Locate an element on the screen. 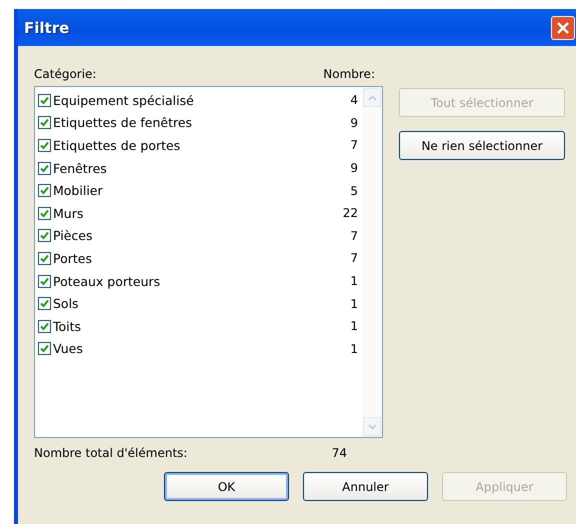 The width and height of the screenshot is (576, 524). category-label: Sols is located at coordinates (66, 304).